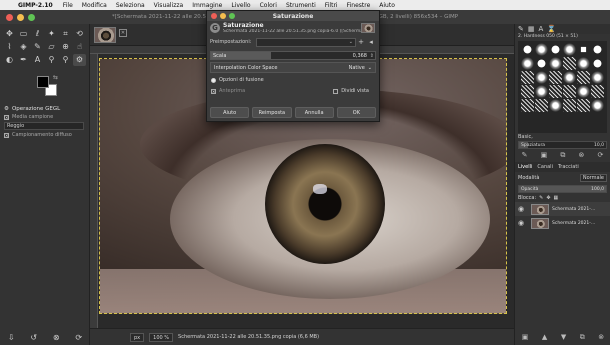 Image resolution: width=610 pixels, height=345 pixels. I want to click on refresh-brushes-icon: ⟳, so click(601, 155).